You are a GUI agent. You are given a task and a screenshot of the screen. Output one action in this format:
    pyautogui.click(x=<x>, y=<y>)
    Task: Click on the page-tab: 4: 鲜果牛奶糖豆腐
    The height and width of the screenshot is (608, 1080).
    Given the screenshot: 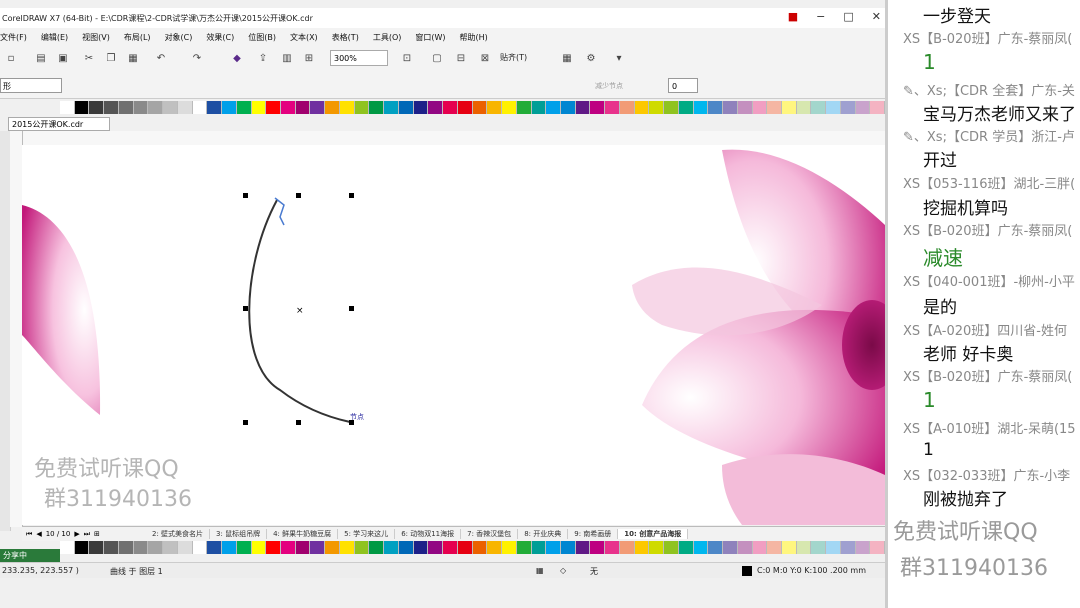 What is the action you would take?
    pyautogui.click(x=303, y=534)
    